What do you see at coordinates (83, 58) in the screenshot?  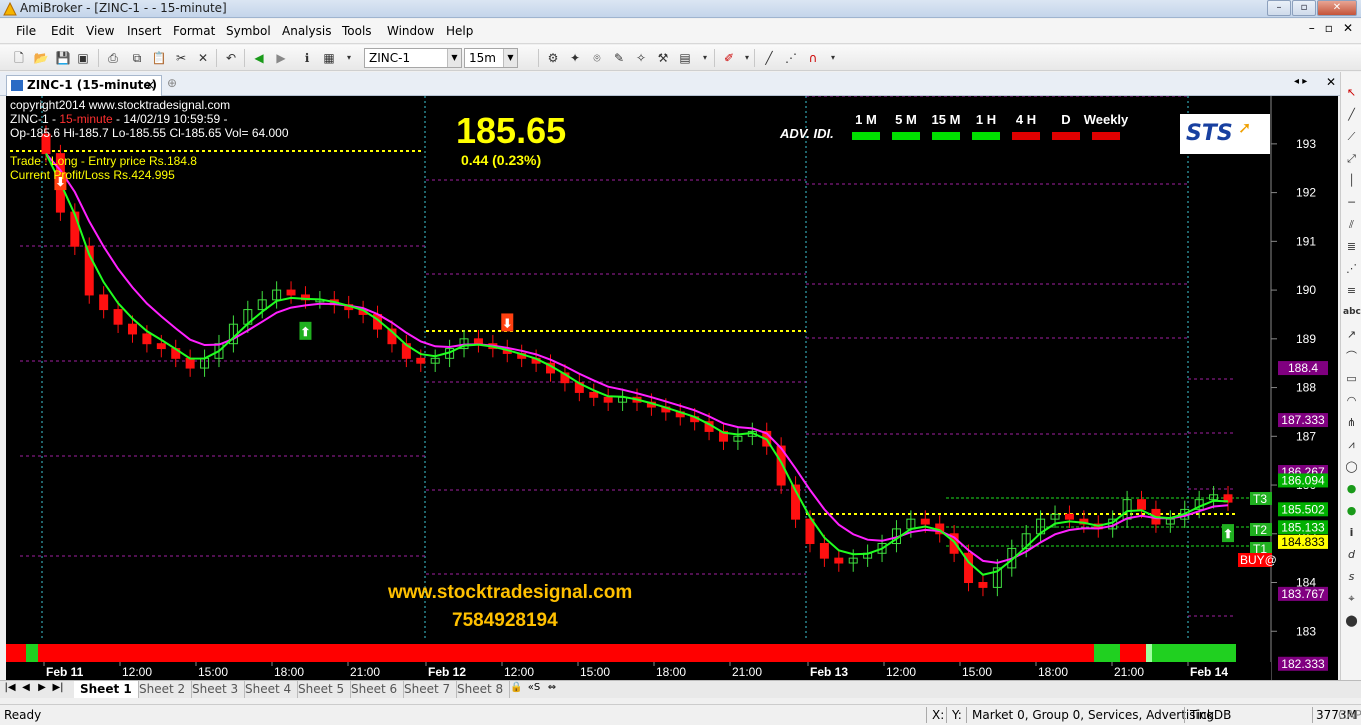 I see `save-all-icon: ▣` at bounding box center [83, 58].